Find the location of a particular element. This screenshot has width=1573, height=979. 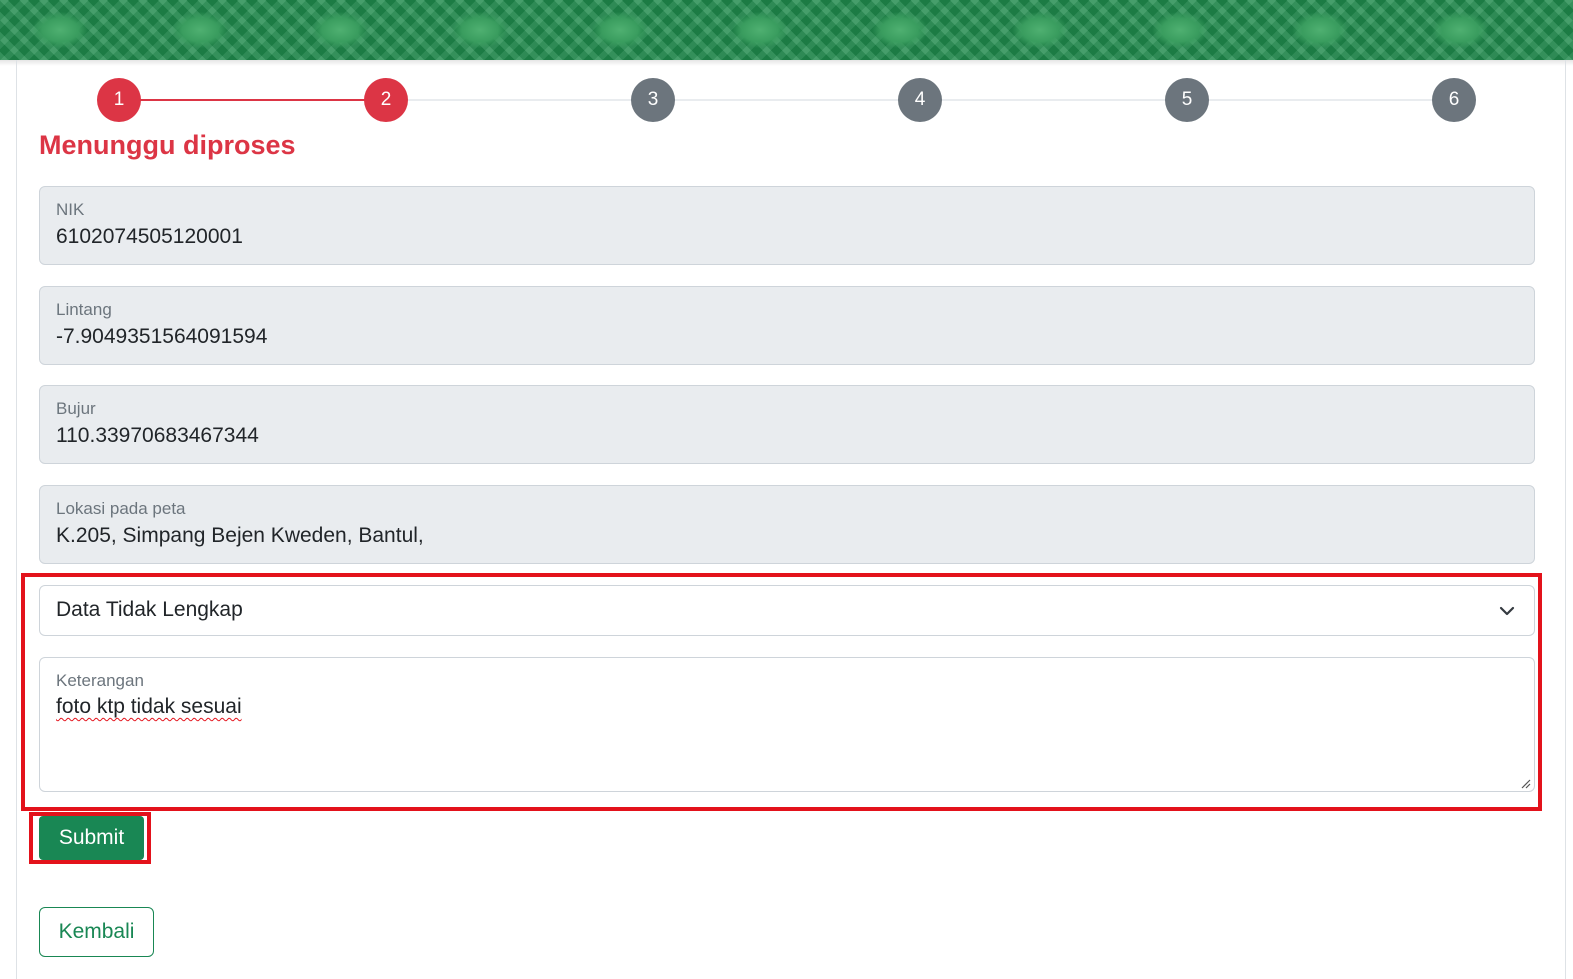

nik-label: NIK is located at coordinates (70, 209).